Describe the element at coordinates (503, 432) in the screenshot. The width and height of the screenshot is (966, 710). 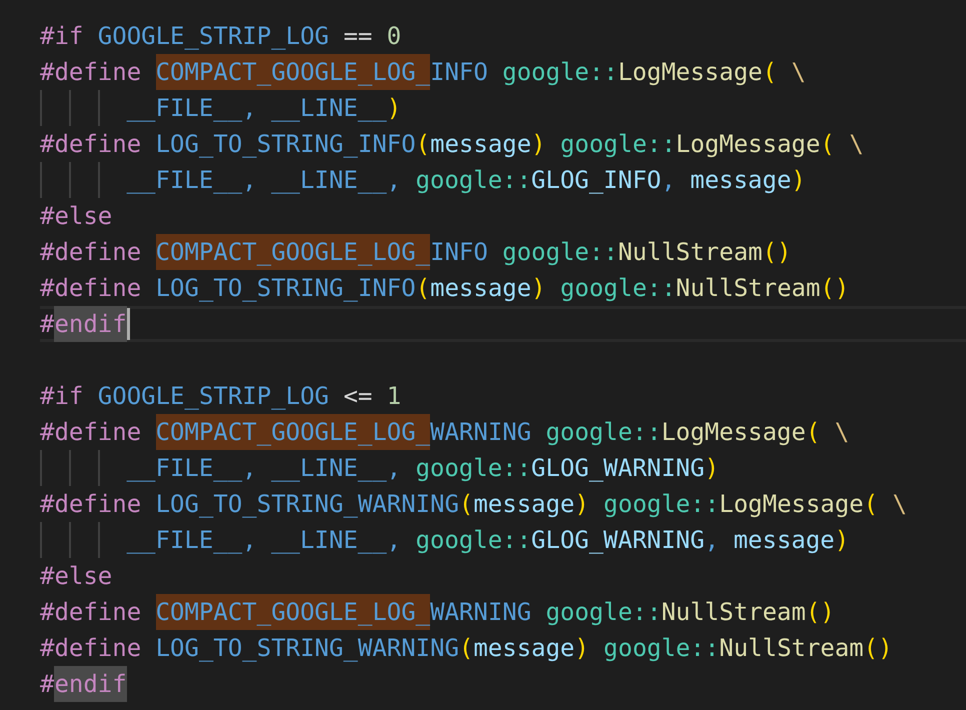
I see `code-line: #define COMPACT_GOOGLE_LOG_WARNING google::LogMessage( \` at that location.